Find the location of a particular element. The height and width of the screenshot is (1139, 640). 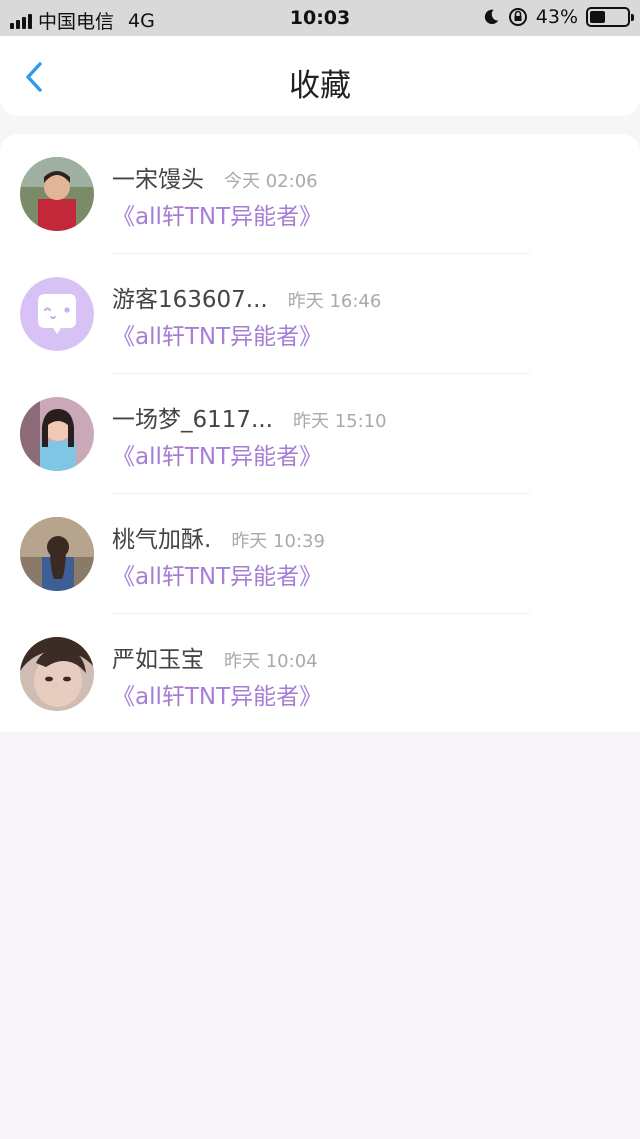

name-line: 一场梦_6117... 昨天 15:10 is located at coordinates (249, 417).